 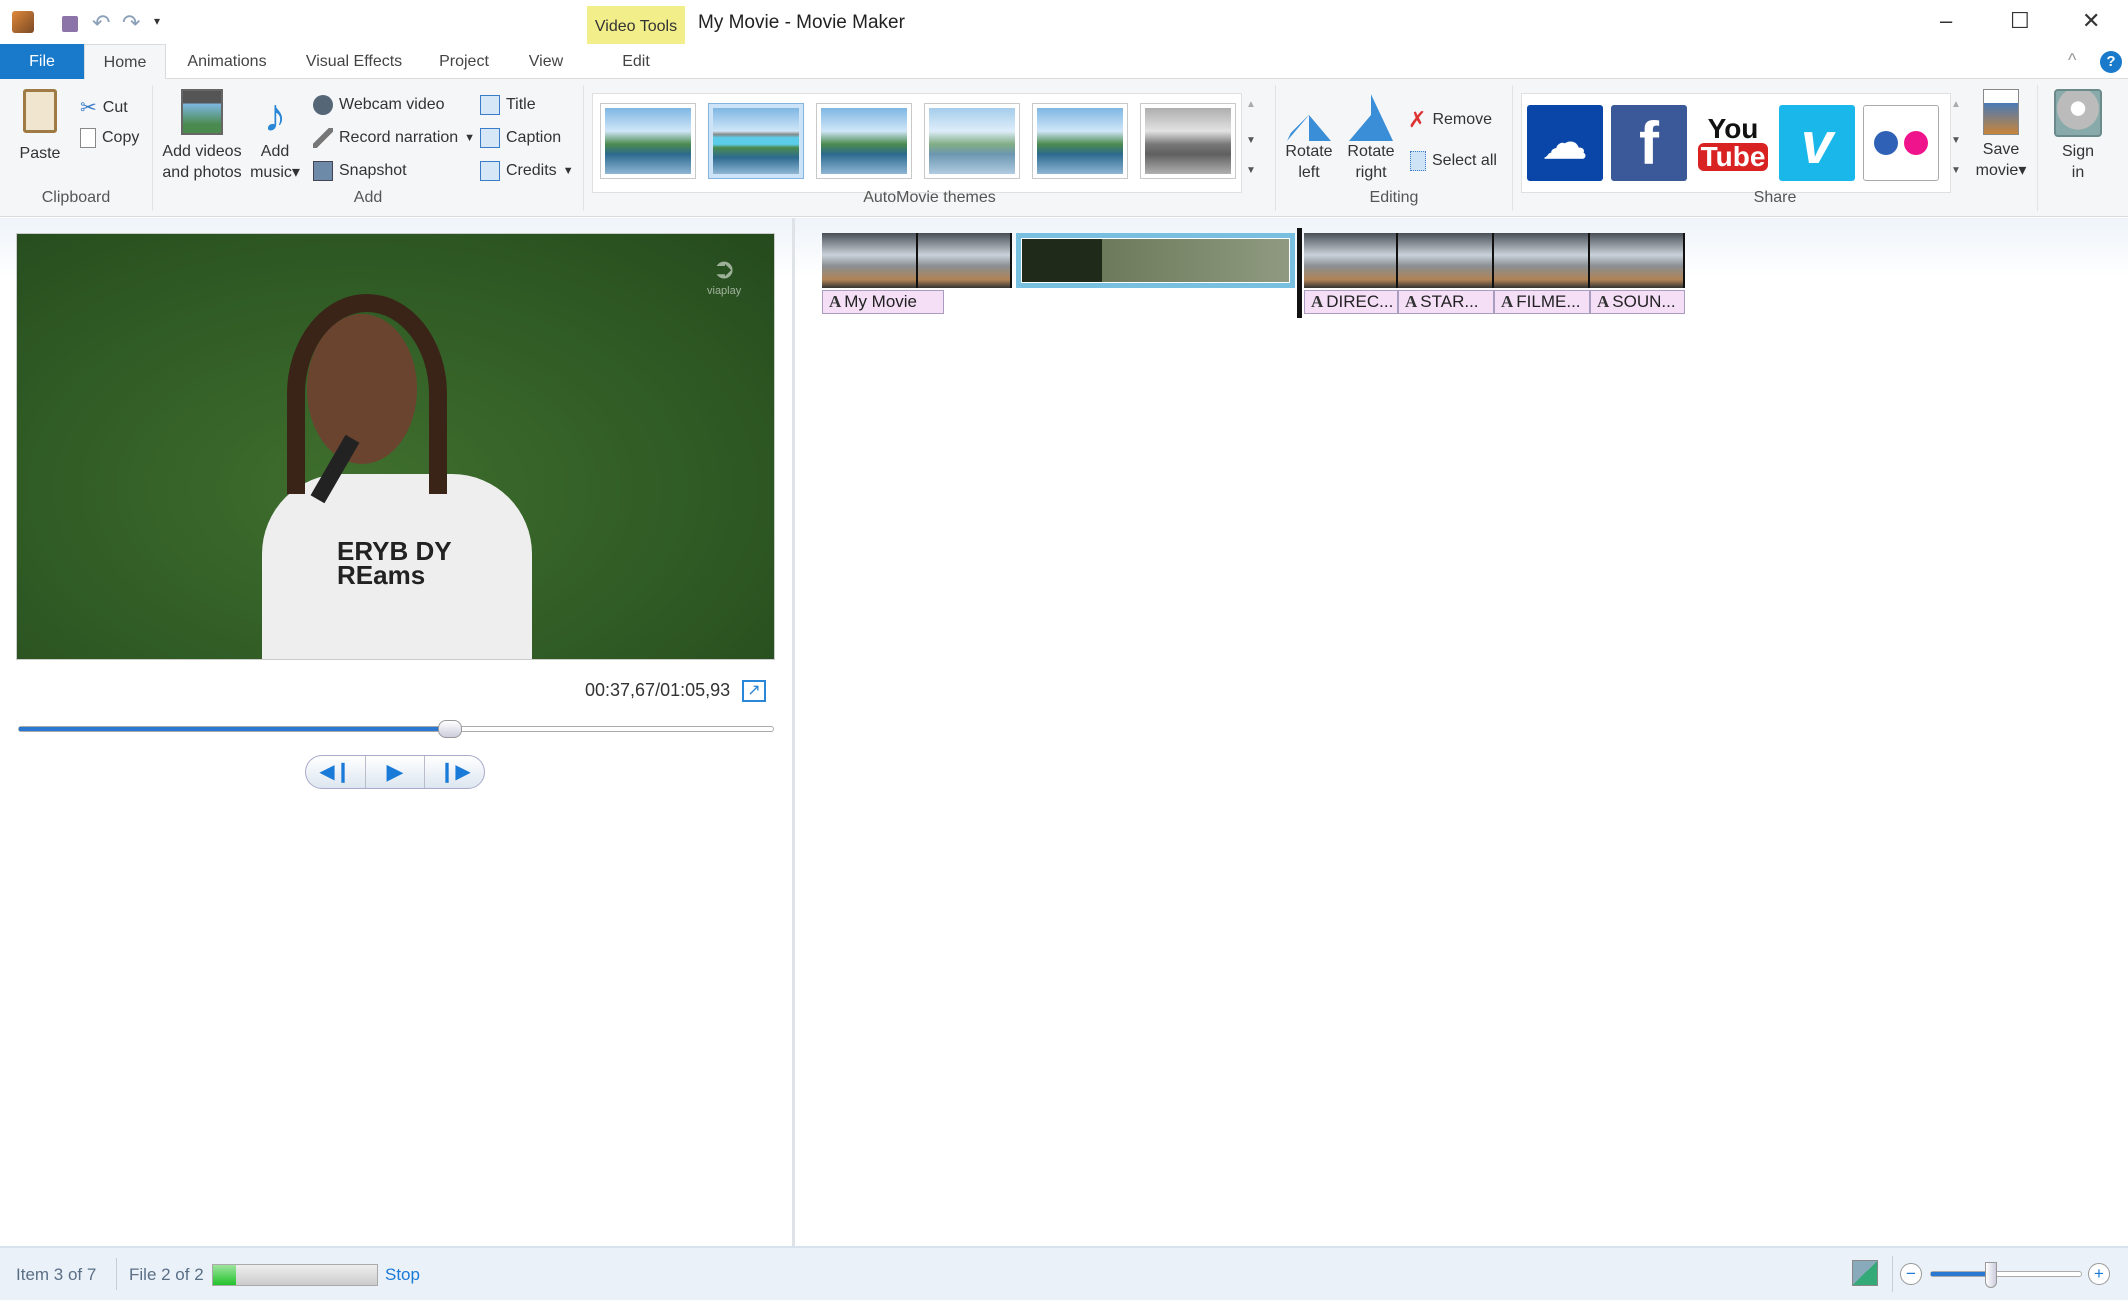 What do you see at coordinates (23, 22) in the screenshot?
I see `app-icon` at bounding box center [23, 22].